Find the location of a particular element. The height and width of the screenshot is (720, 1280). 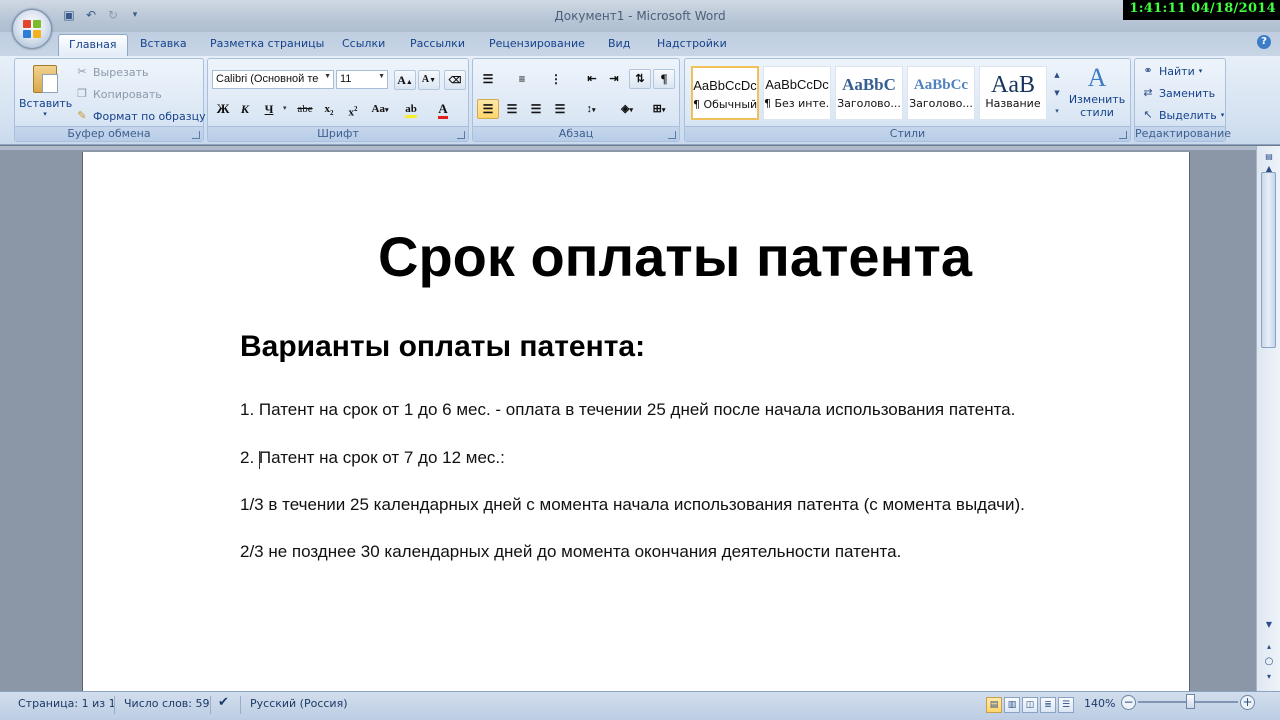

zoom-slider-handle is located at coordinates (1190, 701).